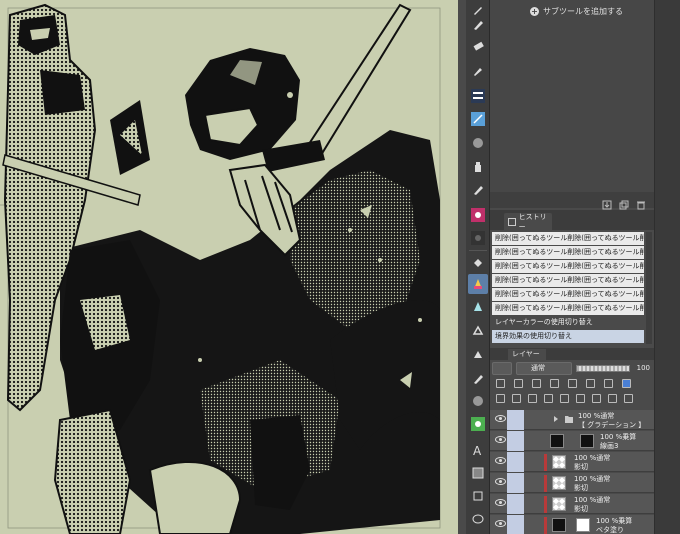 This screenshot has width=680, height=534. Describe the element at coordinates (478, 215) in the screenshot. I see `pattern-brush-icon` at that location.